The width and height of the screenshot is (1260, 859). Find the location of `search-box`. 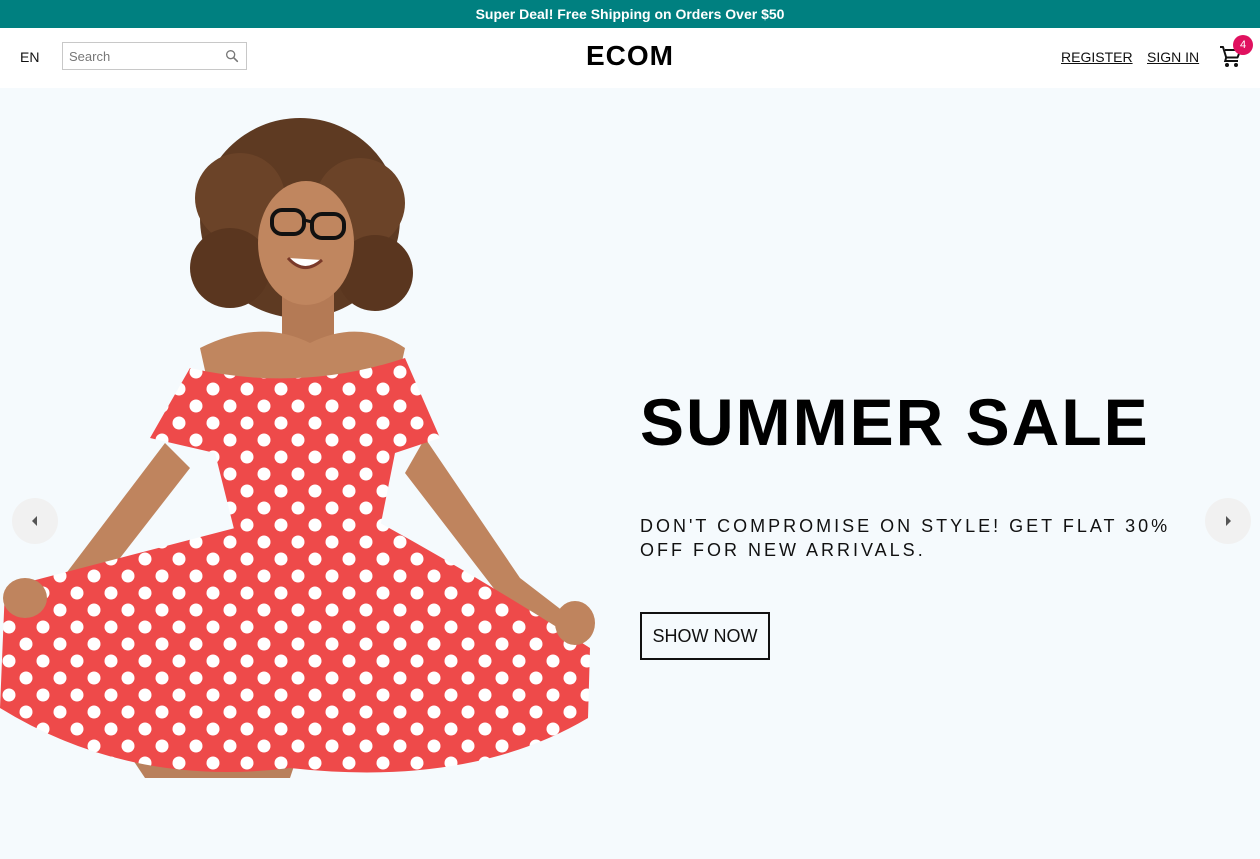

search-box is located at coordinates (154, 56).